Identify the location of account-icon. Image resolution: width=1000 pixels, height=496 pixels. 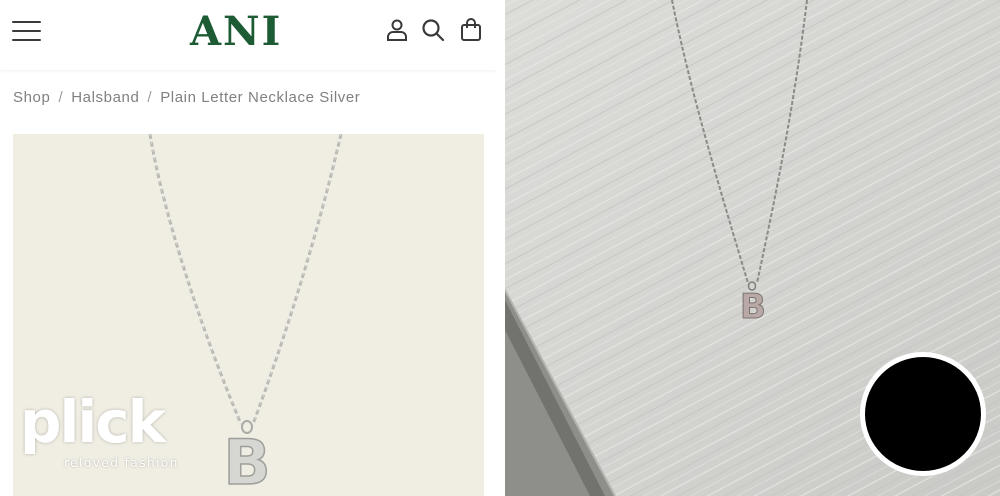
(397, 30).